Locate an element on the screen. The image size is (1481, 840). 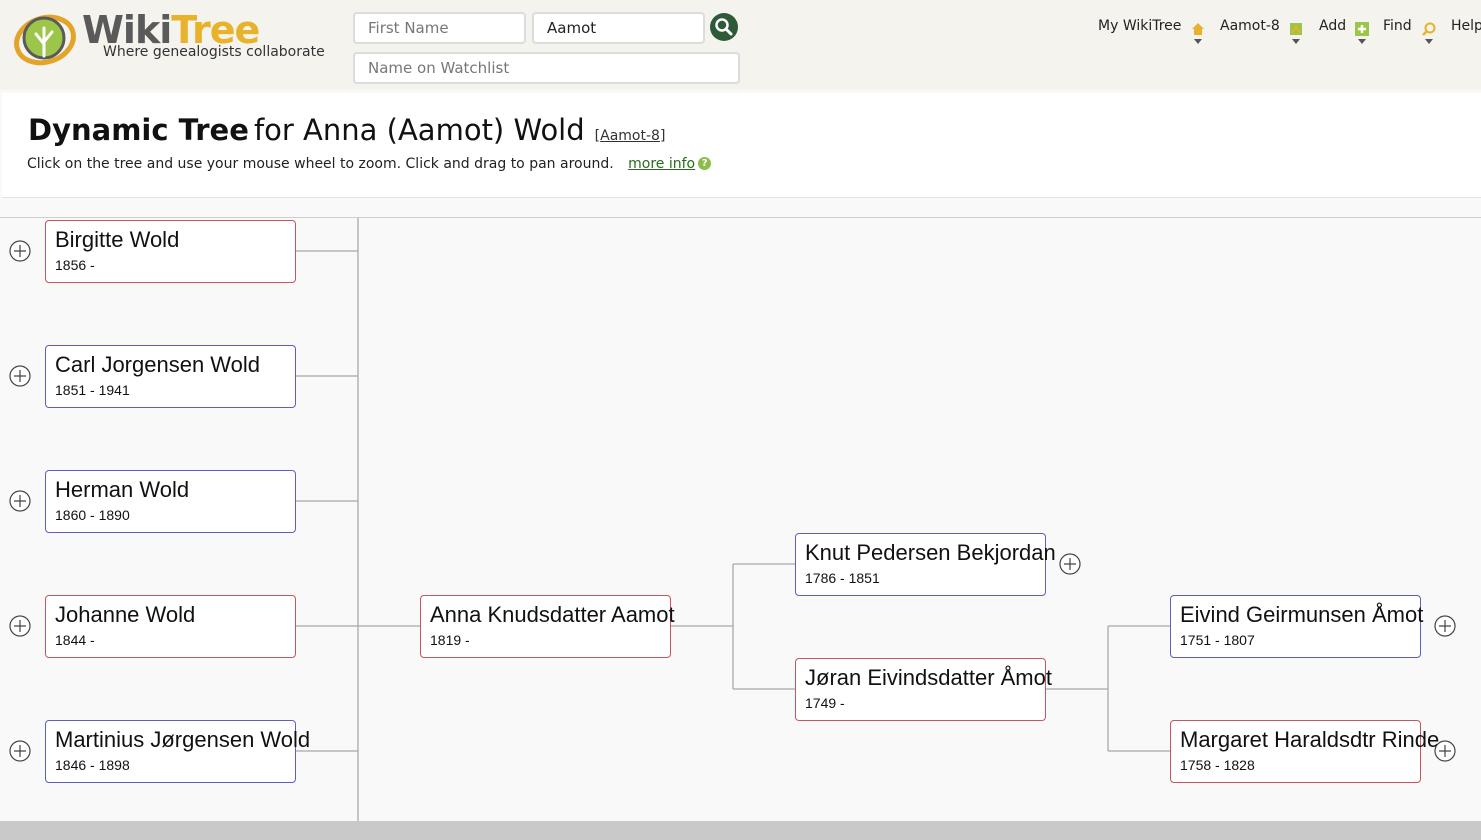
more-info-link: more info is located at coordinates (661, 164).